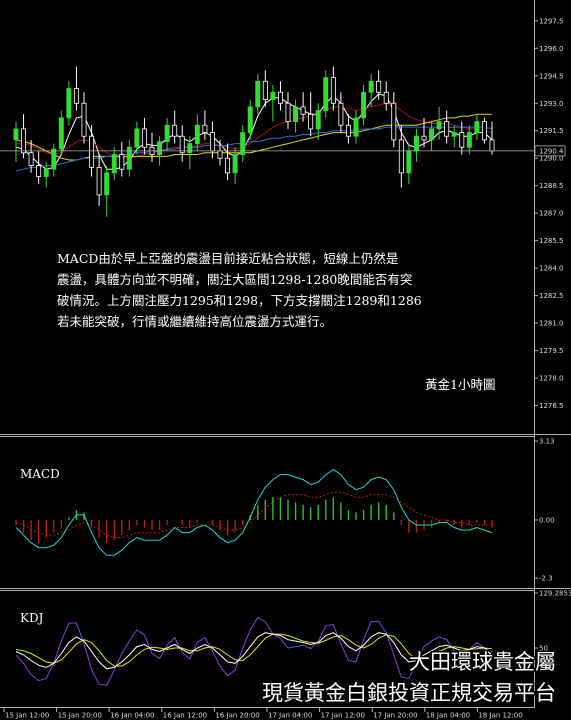 The width and height of the screenshot is (571, 720). I want to click on time-tick-label: 17 Jan 12:00, so click(343, 716).